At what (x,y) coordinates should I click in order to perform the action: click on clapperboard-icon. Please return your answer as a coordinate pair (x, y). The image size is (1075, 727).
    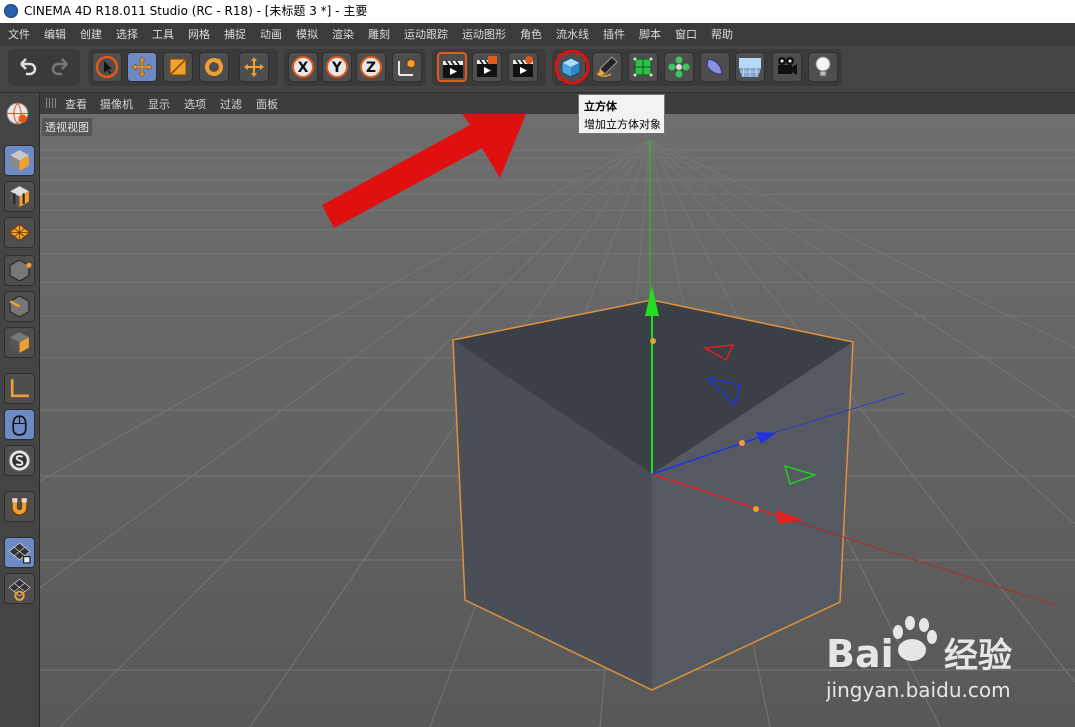
    Looking at the image, I should click on (453, 69).